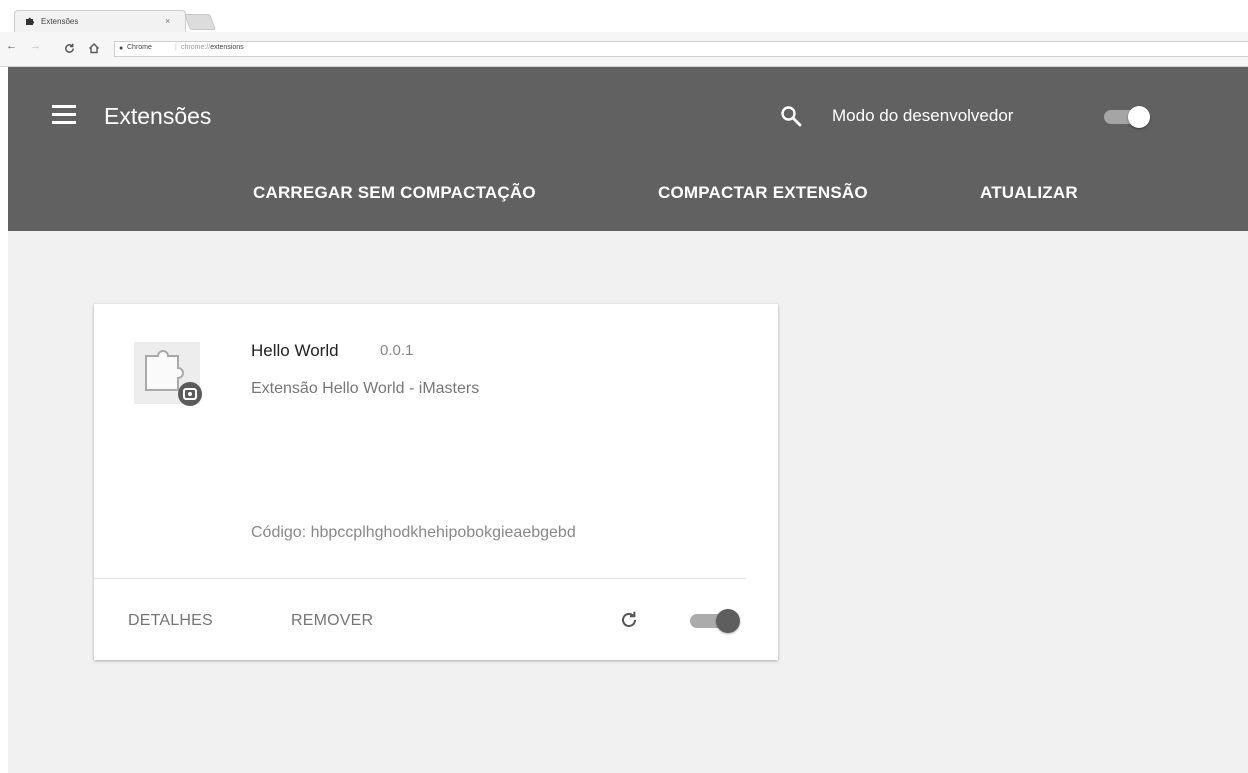  I want to click on pack-extension-button: COMPACTAR EXTENSÃO, so click(763, 193).